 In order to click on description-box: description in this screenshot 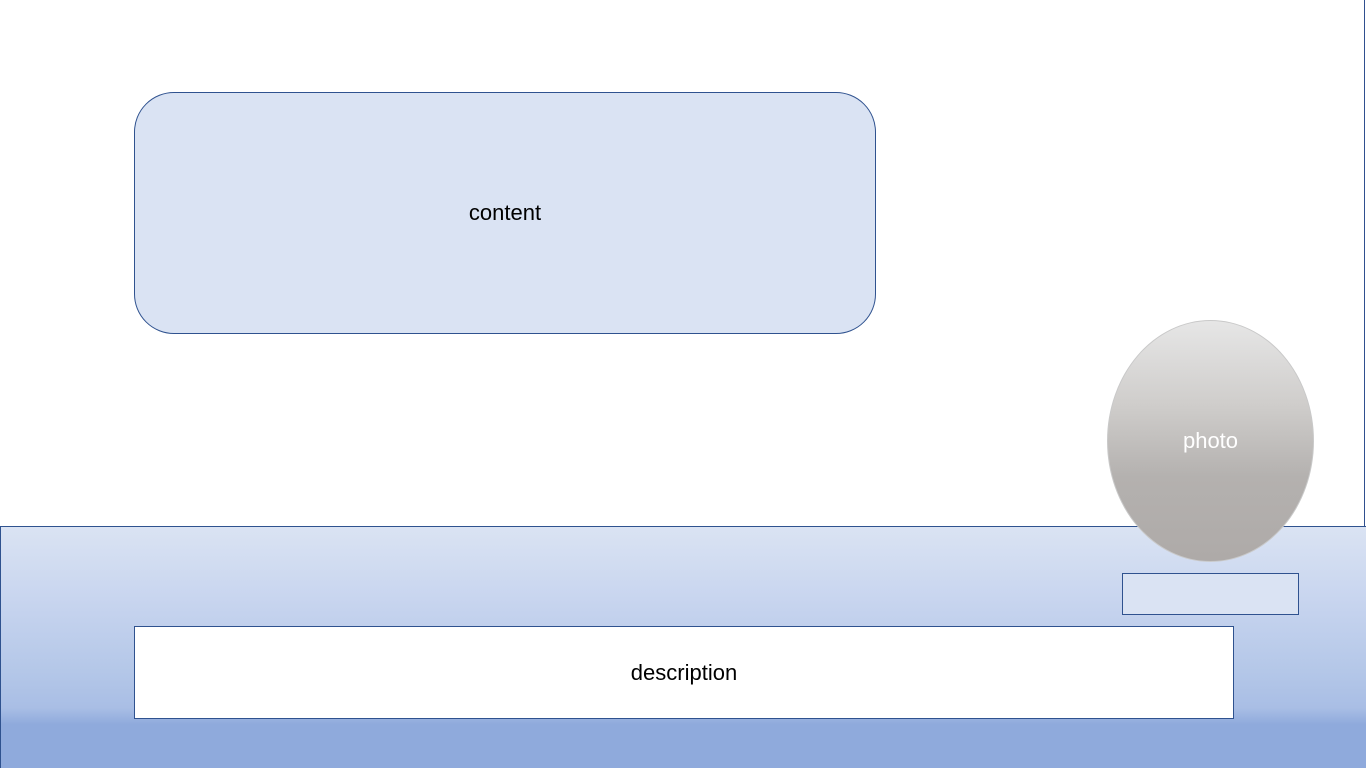, I will do `click(684, 672)`.